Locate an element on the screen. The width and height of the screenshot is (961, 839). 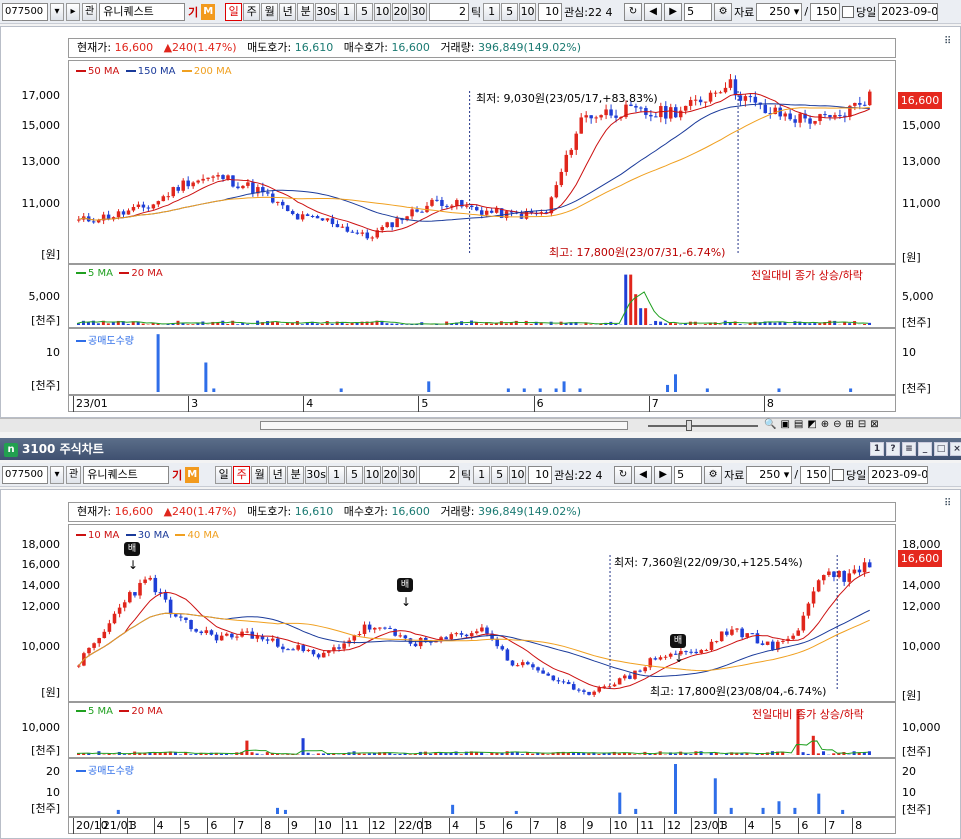
window-num-icon: 1 is located at coordinates (877, 449).